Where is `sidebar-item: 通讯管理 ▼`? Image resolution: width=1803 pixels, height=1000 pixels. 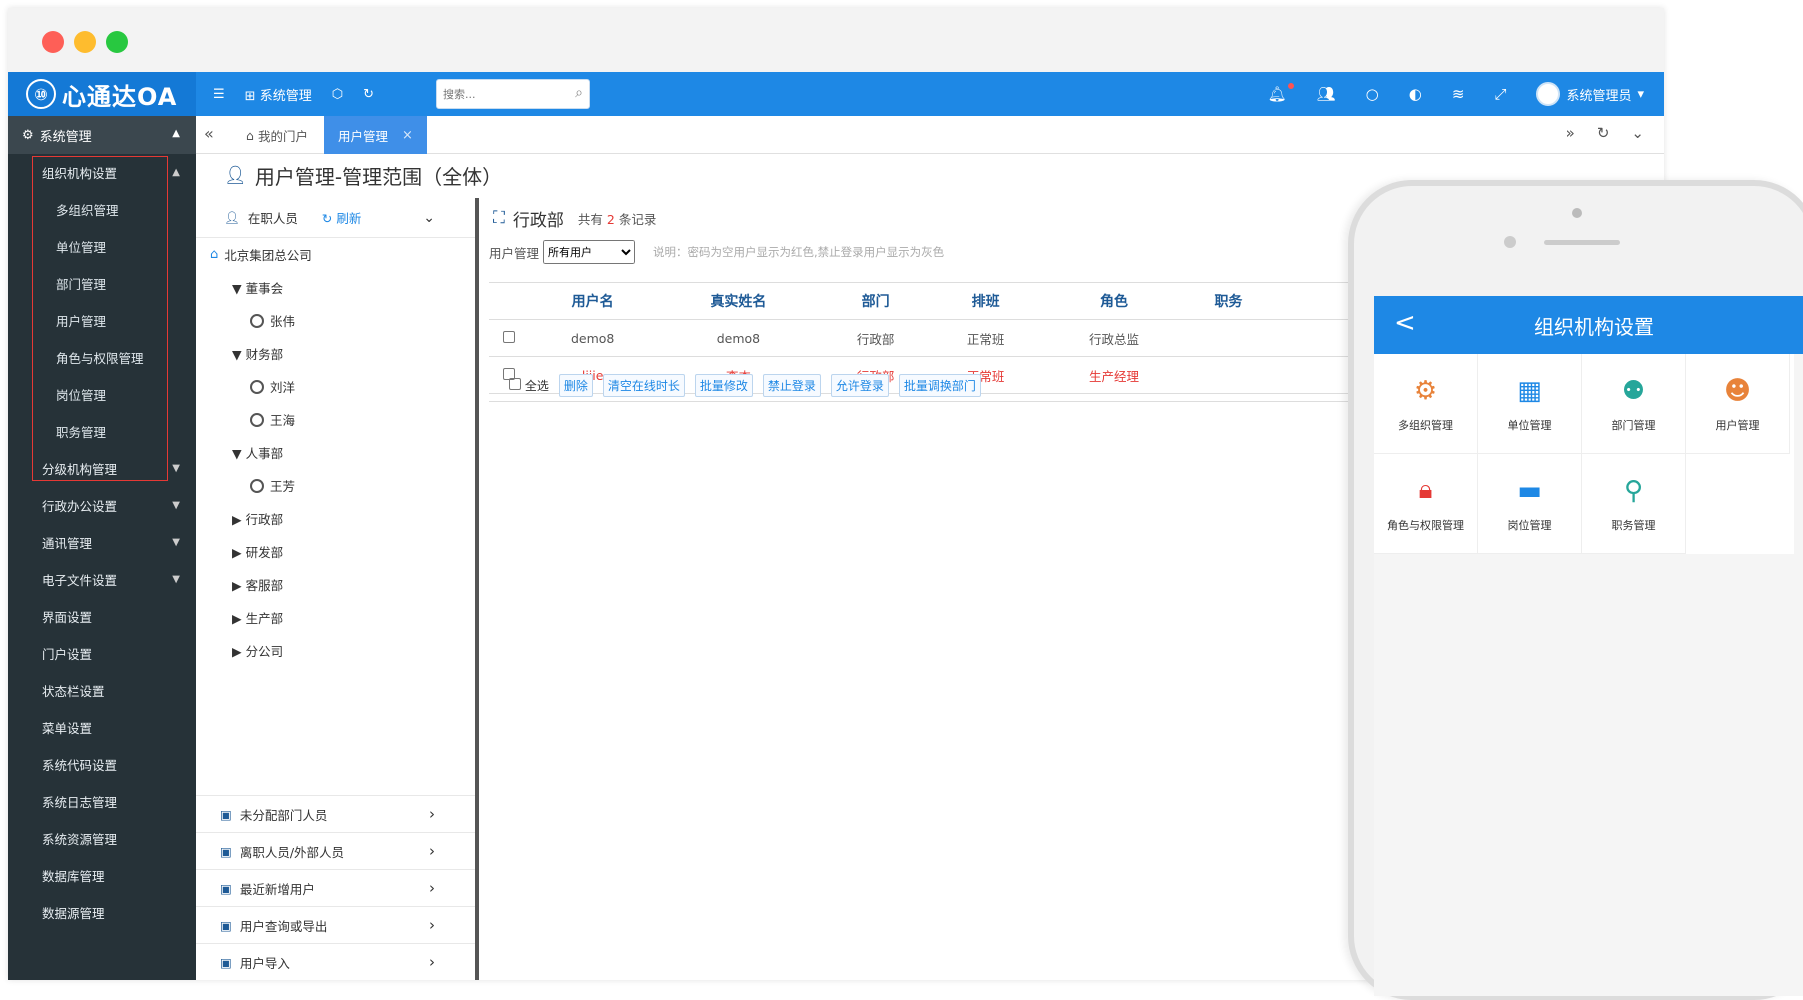 sidebar-item: 通讯管理 ▼ is located at coordinates (102, 542).